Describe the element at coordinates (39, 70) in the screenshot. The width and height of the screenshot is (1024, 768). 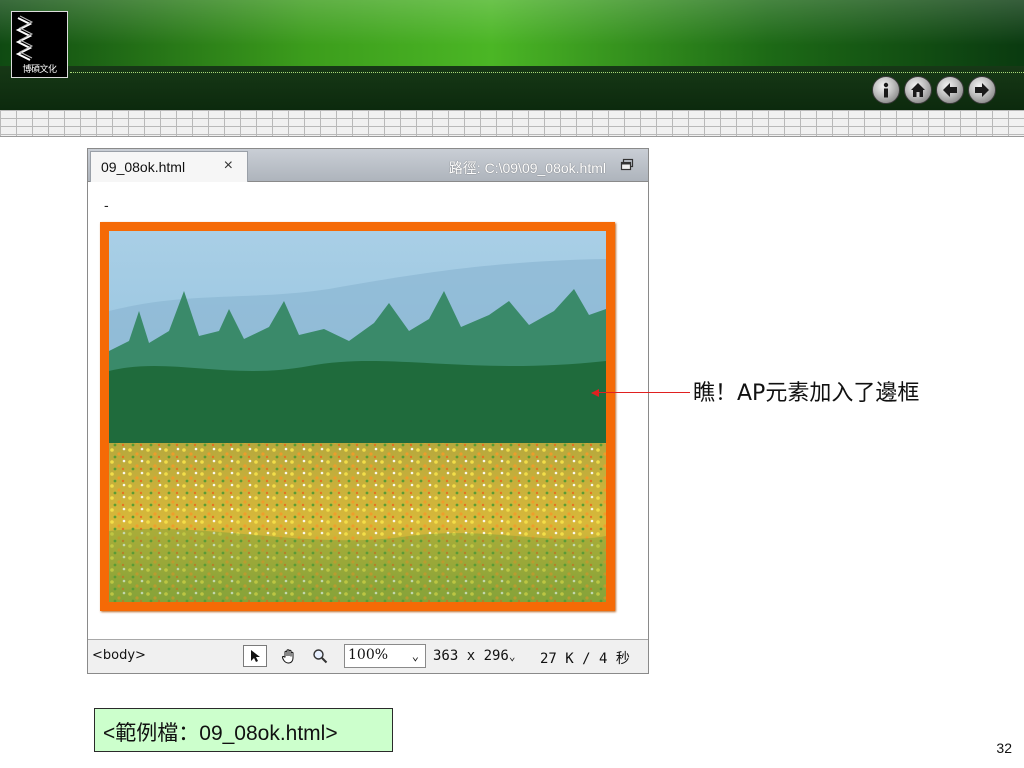
I see `logo-text: 博碩文化` at that location.